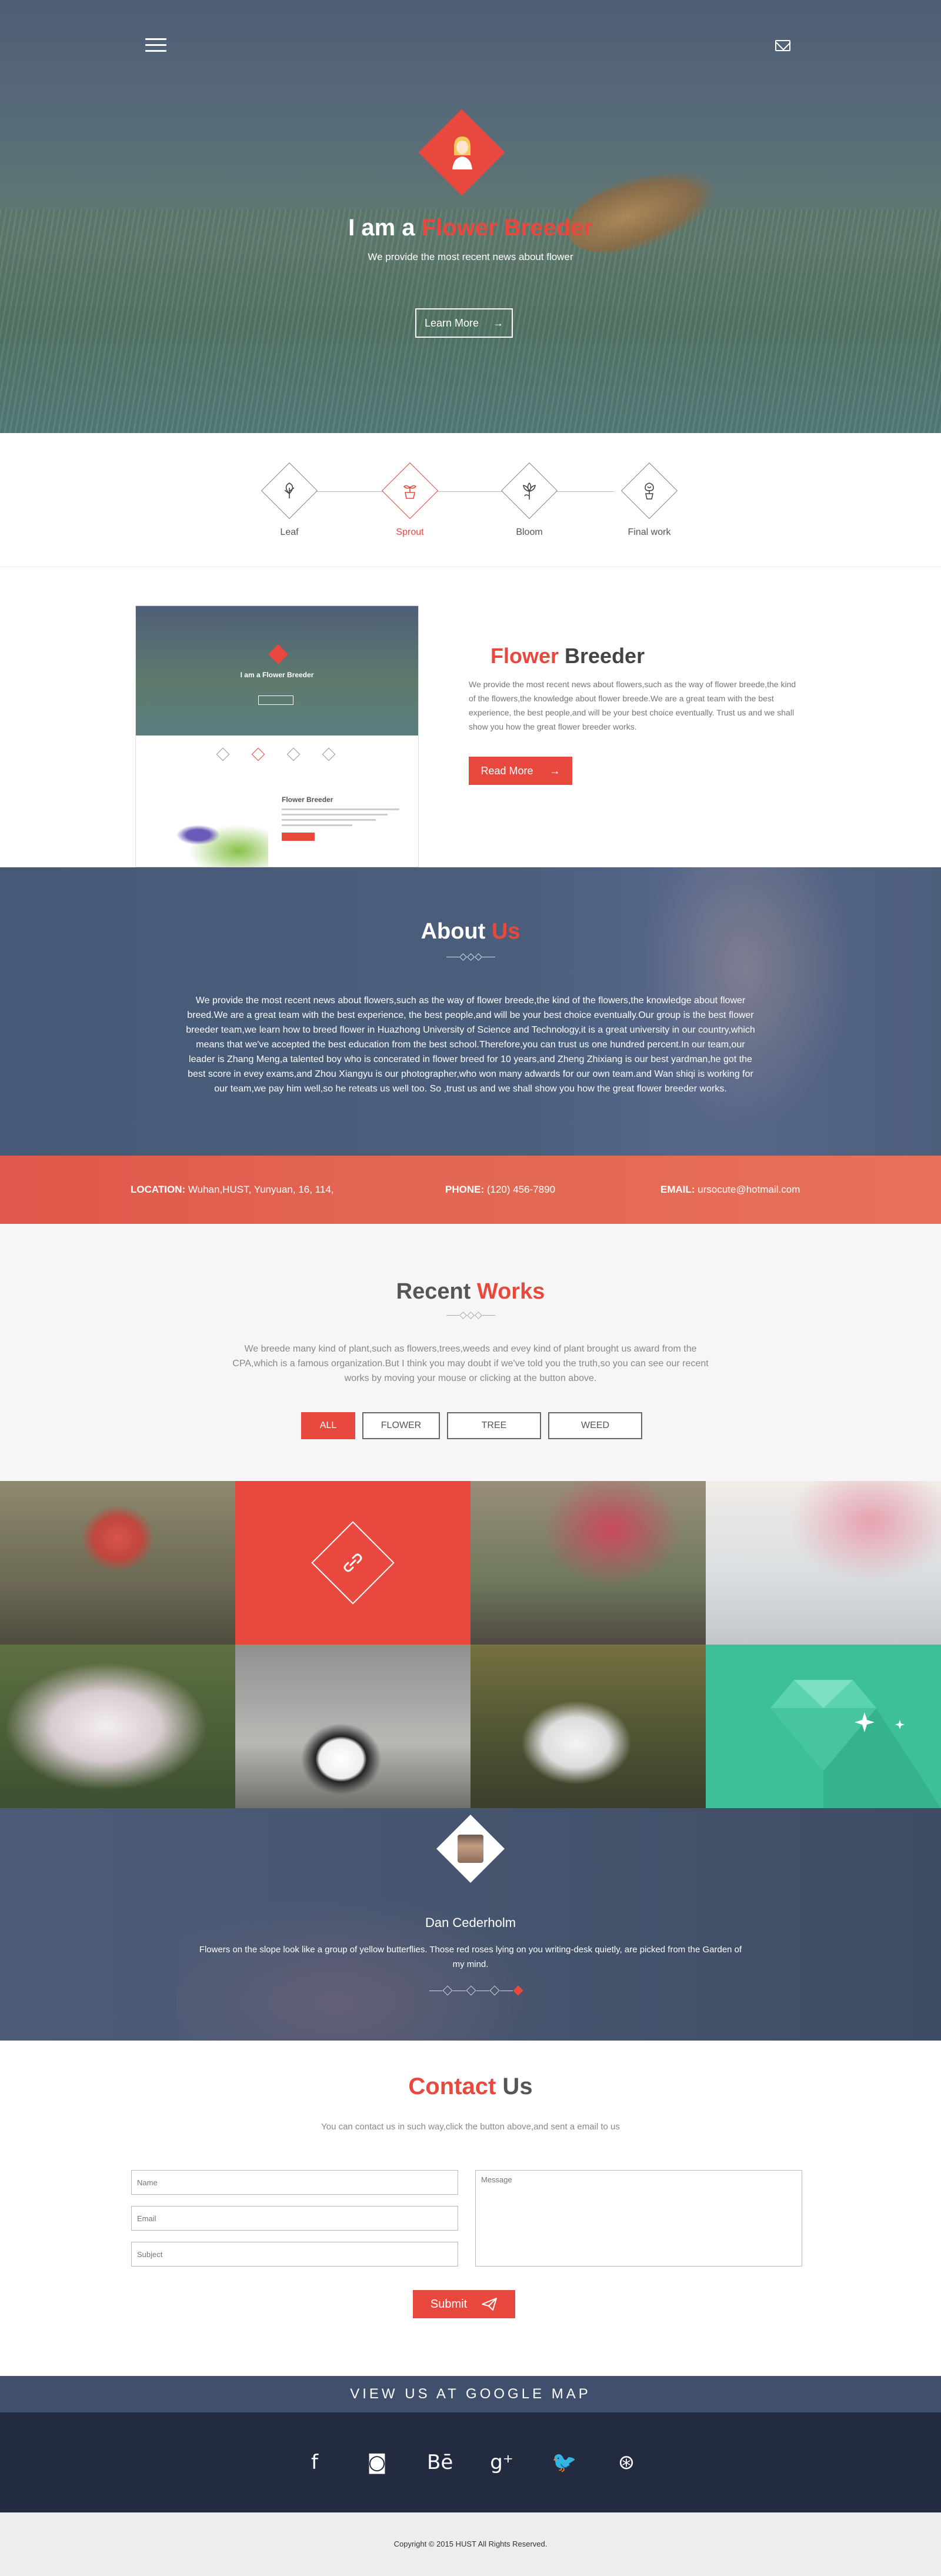 The height and width of the screenshot is (2576, 941). Describe the element at coordinates (158, 1189) in the screenshot. I see `location-label: LOCATION:` at that location.